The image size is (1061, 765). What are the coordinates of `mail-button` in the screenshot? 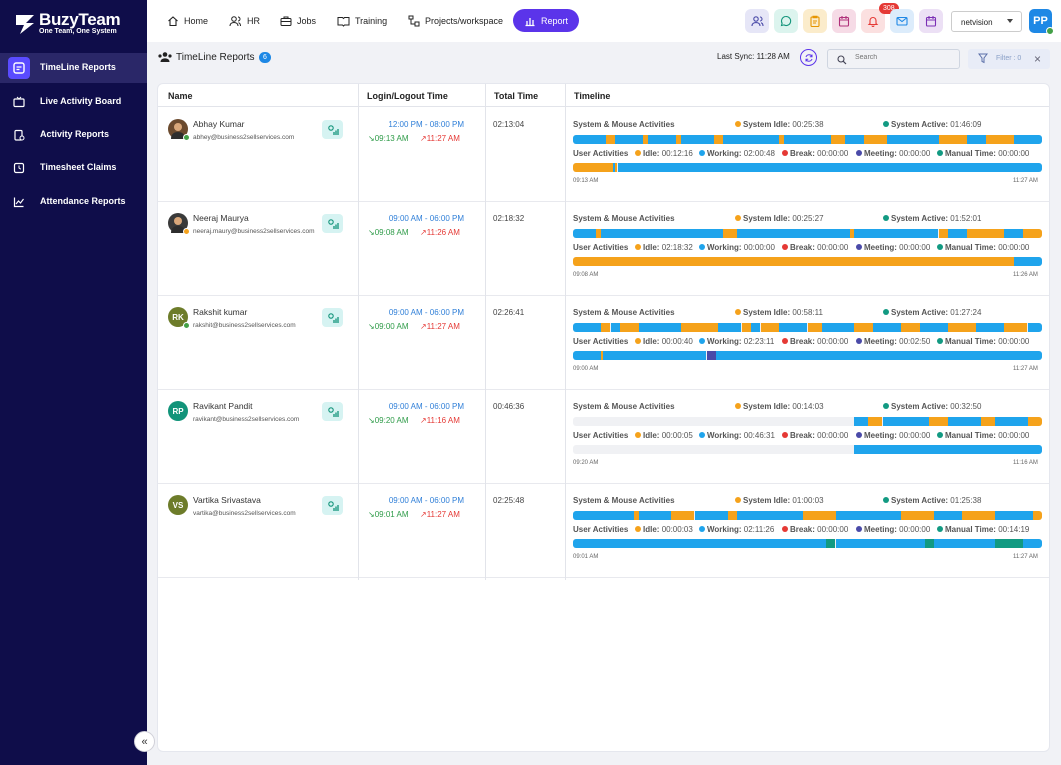 It's located at (902, 21).